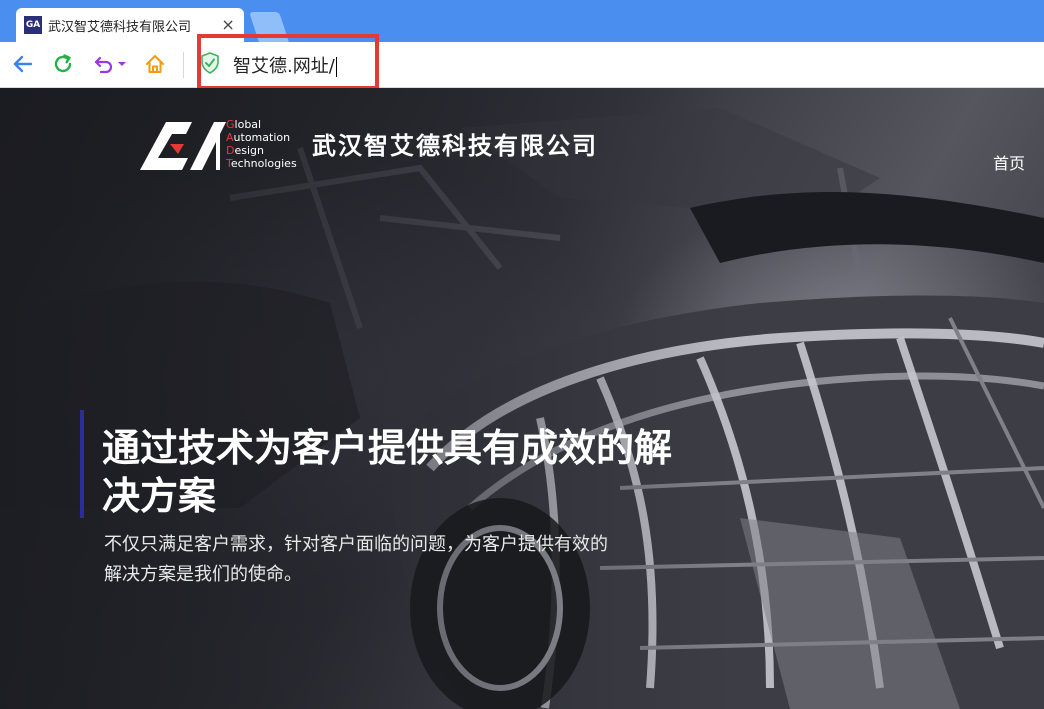 The height and width of the screenshot is (709, 1044). What do you see at coordinates (522, 62) in the screenshot?
I see `browser-toolbar: 智艾德.网址/` at bounding box center [522, 62].